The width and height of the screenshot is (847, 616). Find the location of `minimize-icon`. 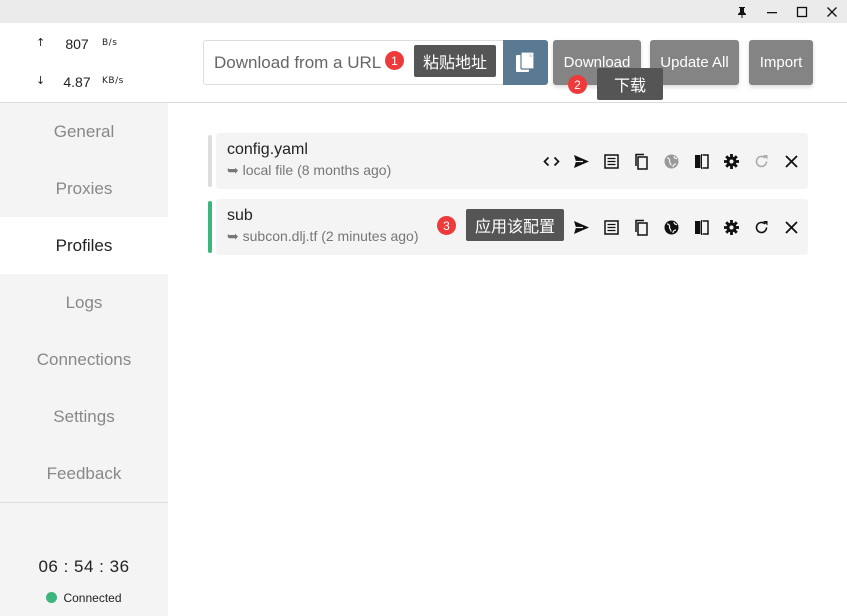

minimize-icon is located at coordinates (772, 11).